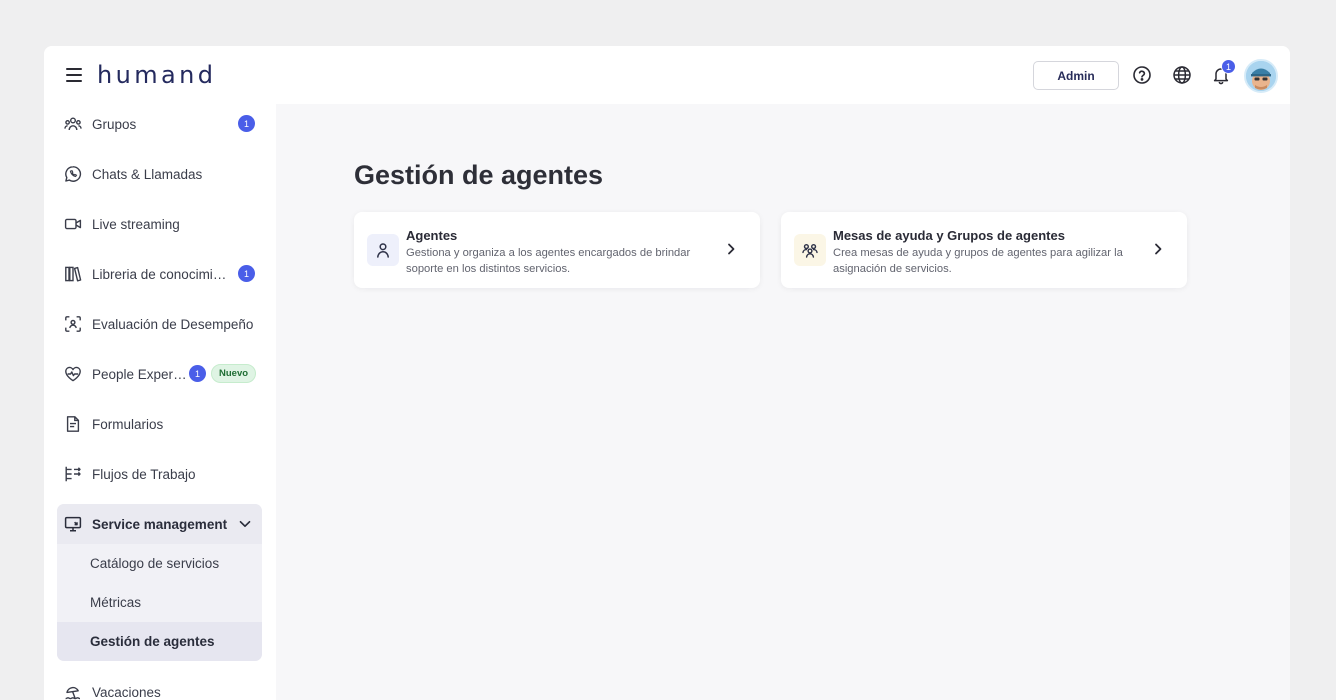 This screenshot has height=700, width=1336. I want to click on avatar, so click(1261, 76).